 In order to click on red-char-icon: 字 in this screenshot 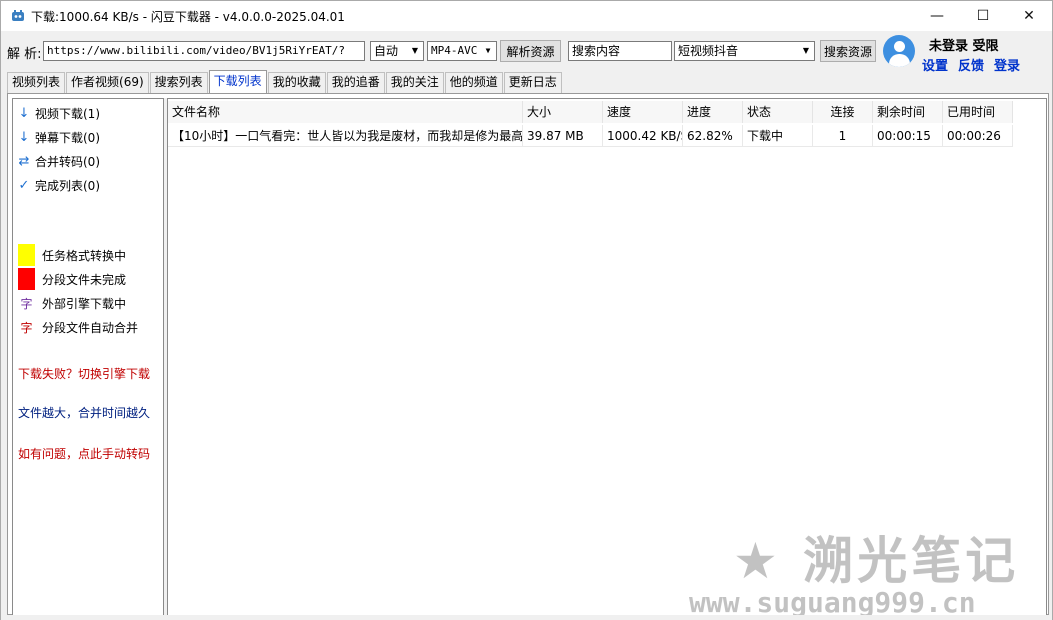, I will do `click(26, 327)`.